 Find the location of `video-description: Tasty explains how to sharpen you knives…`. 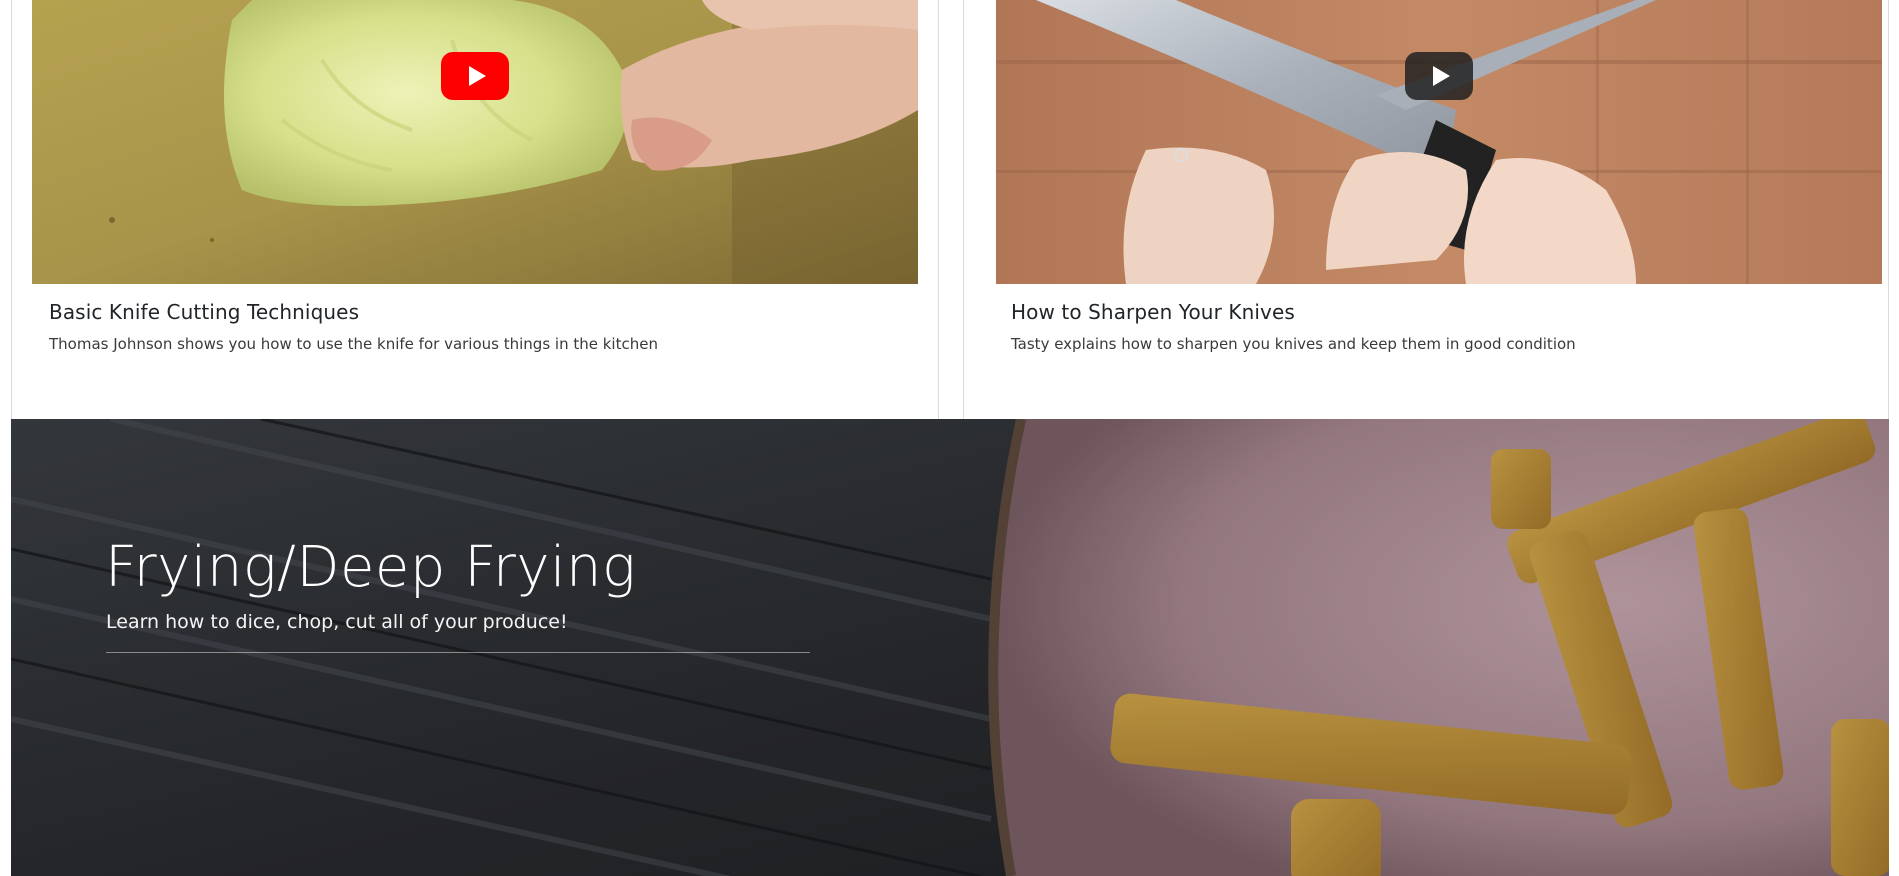

video-description: Tasty explains how to sharpen you knives… is located at coordinates (1293, 344).